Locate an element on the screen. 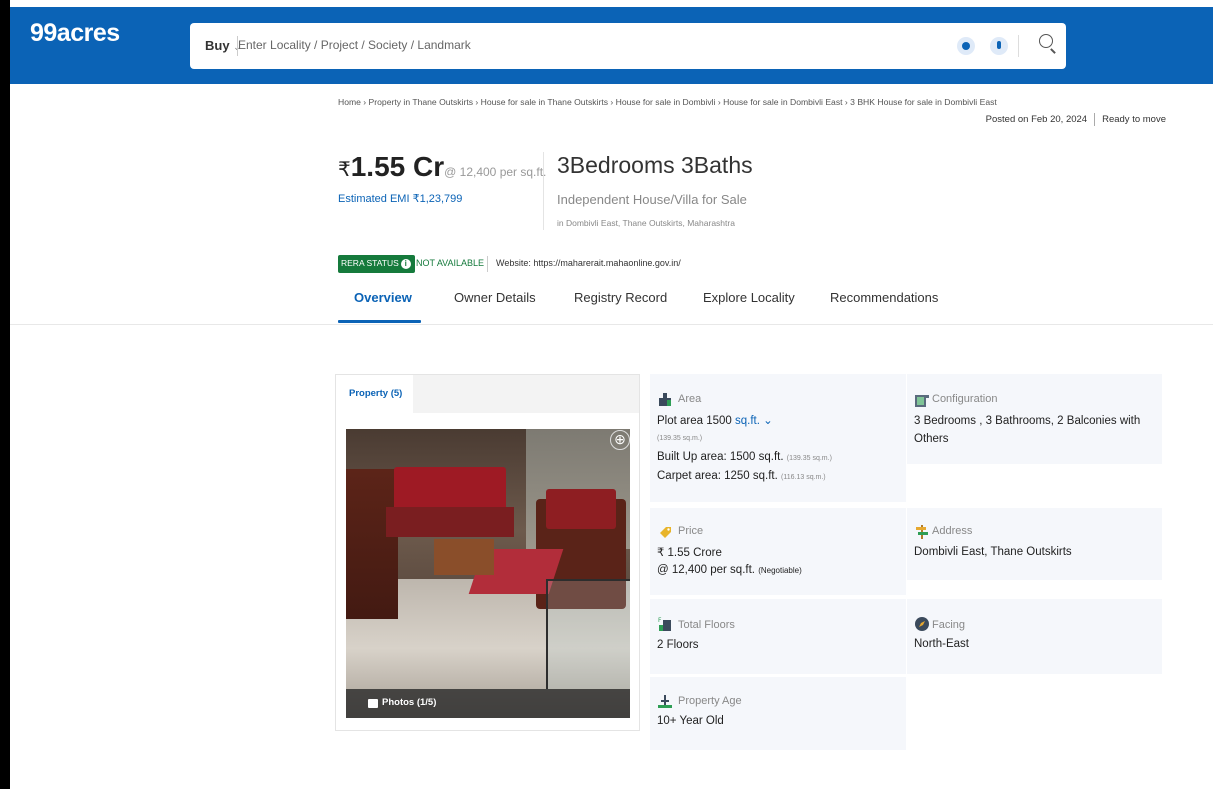 This screenshot has height=789, width=1213. rupee-symbol: ₹ is located at coordinates (344, 170).